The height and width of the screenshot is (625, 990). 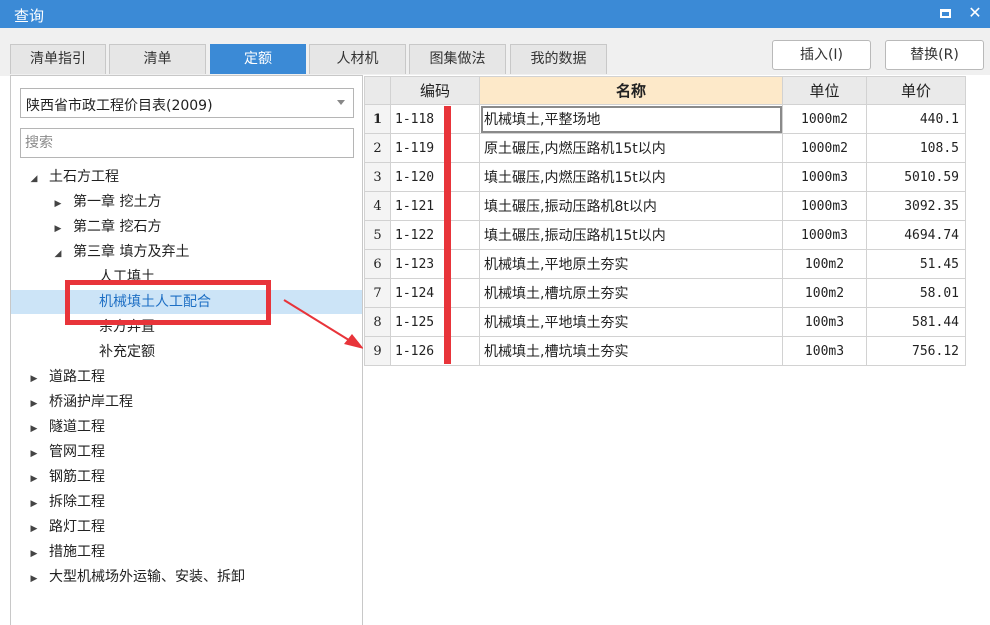 I want to click on tree-item: ▶ 第二章 挖石方, so click(x=186, y=227).